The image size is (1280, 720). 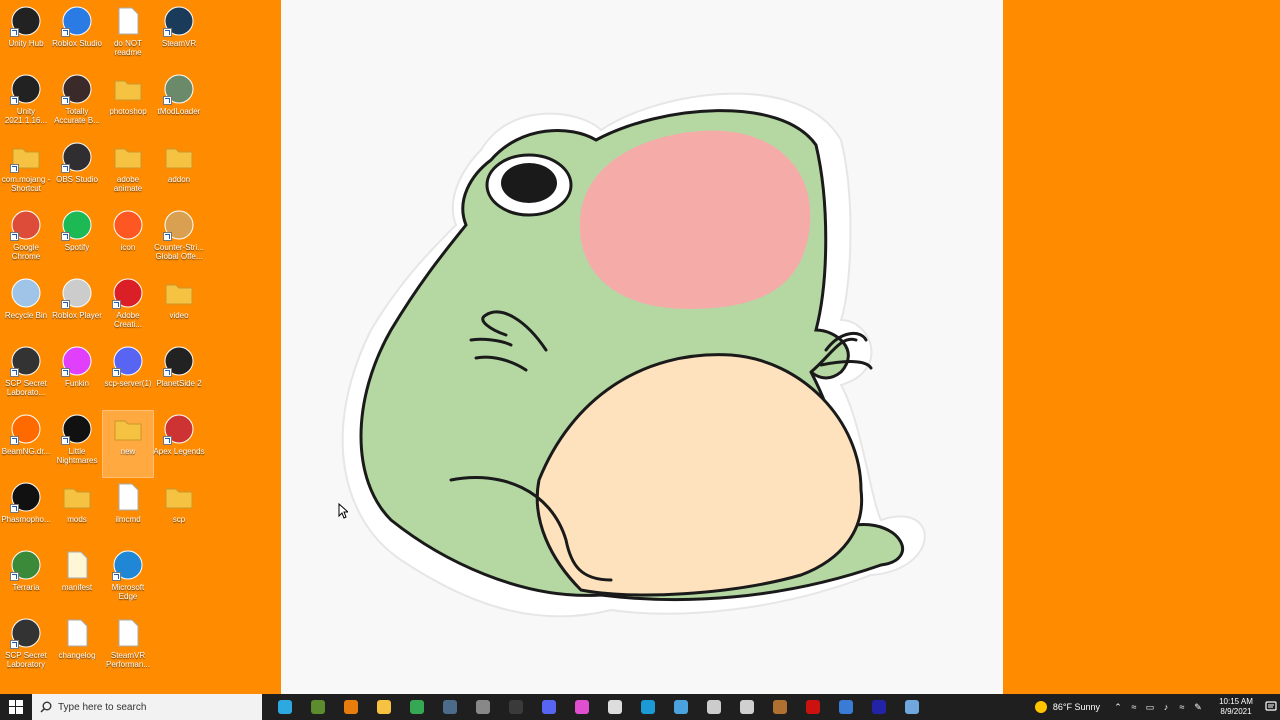 I want to click on notepad-icon, so click(x=614, y=707).